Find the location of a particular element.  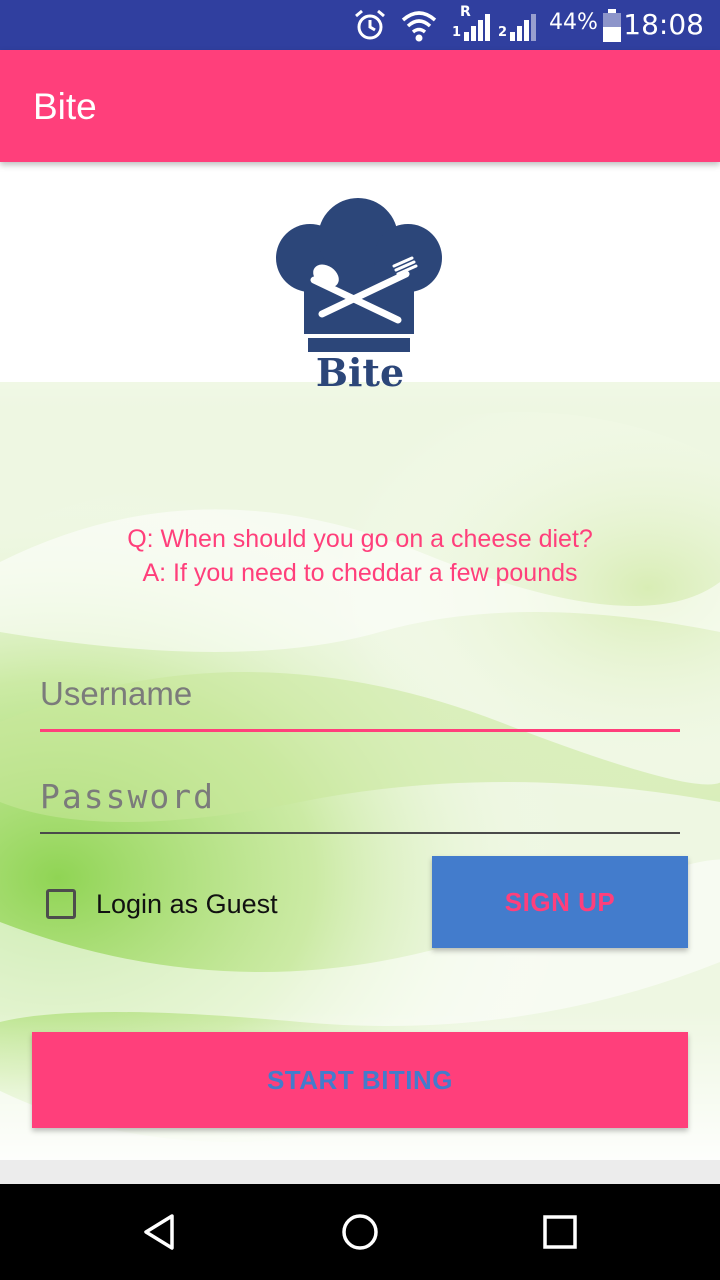

bite-logo: Bite is located at coordinates (359, 296).